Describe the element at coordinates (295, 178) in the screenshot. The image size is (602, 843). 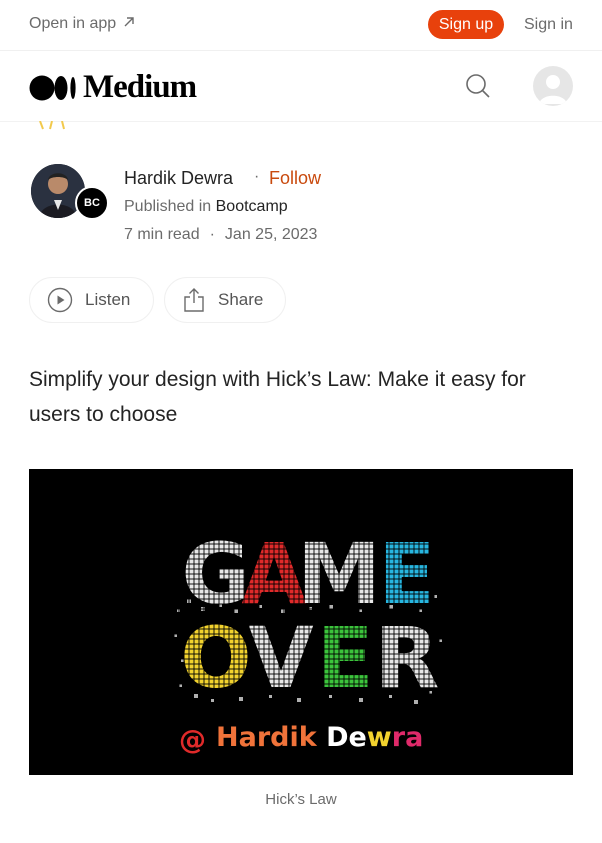
I see `follow-link: Follow` at that location.